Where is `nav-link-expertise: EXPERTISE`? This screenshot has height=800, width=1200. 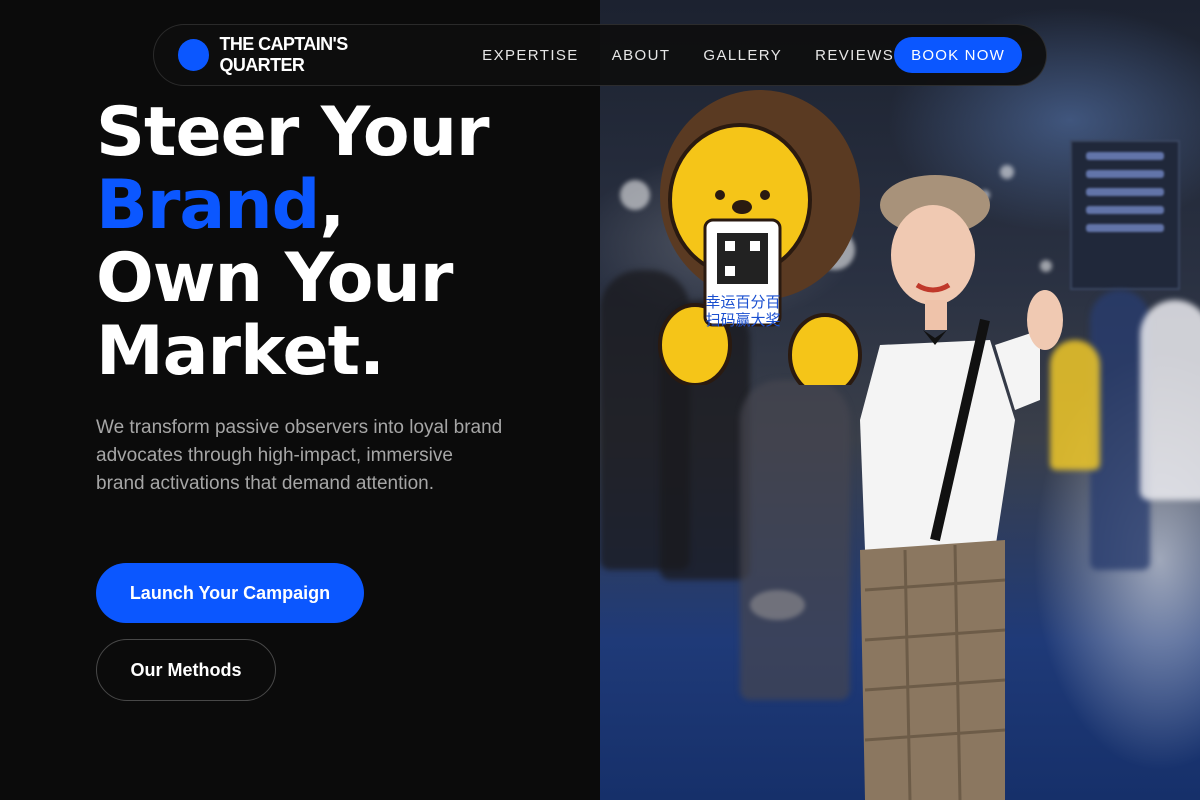
nav-link-expertise: EXPERTISE is located at coordinates (530, 55).